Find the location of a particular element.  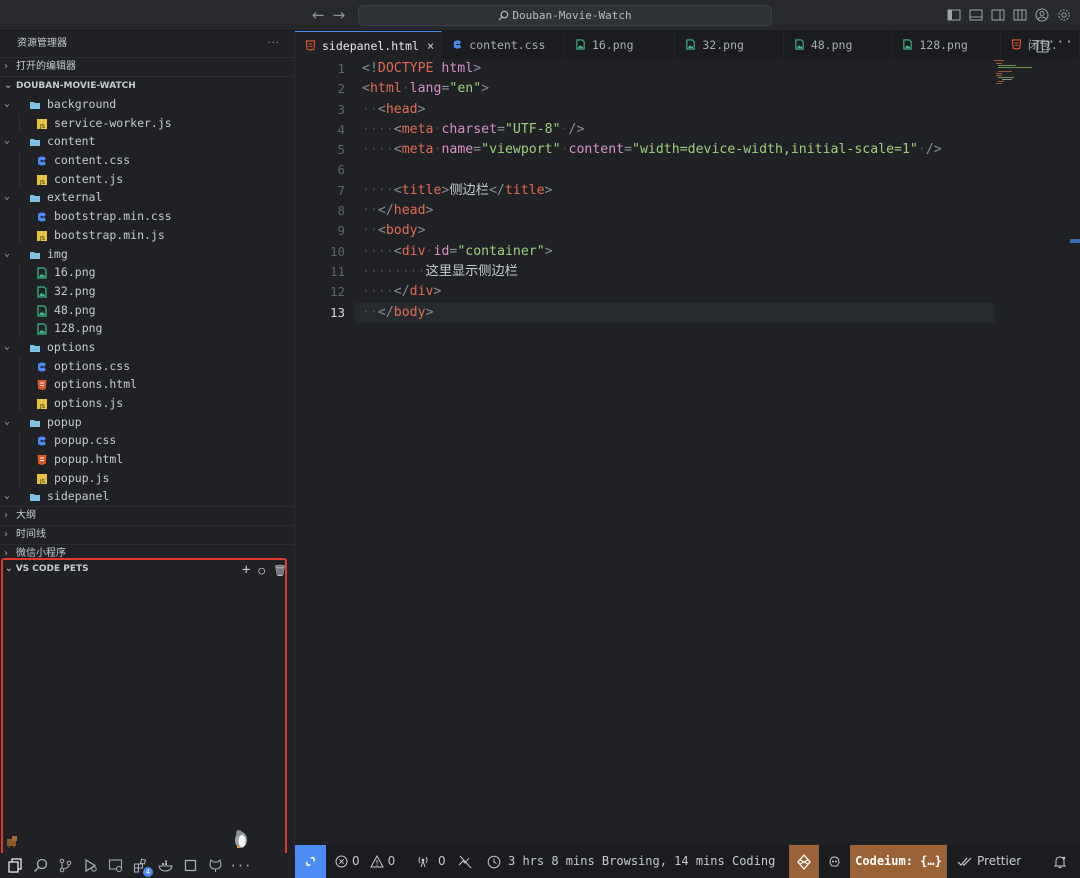

tree-item-label: img is located at coordinates (57, 253).